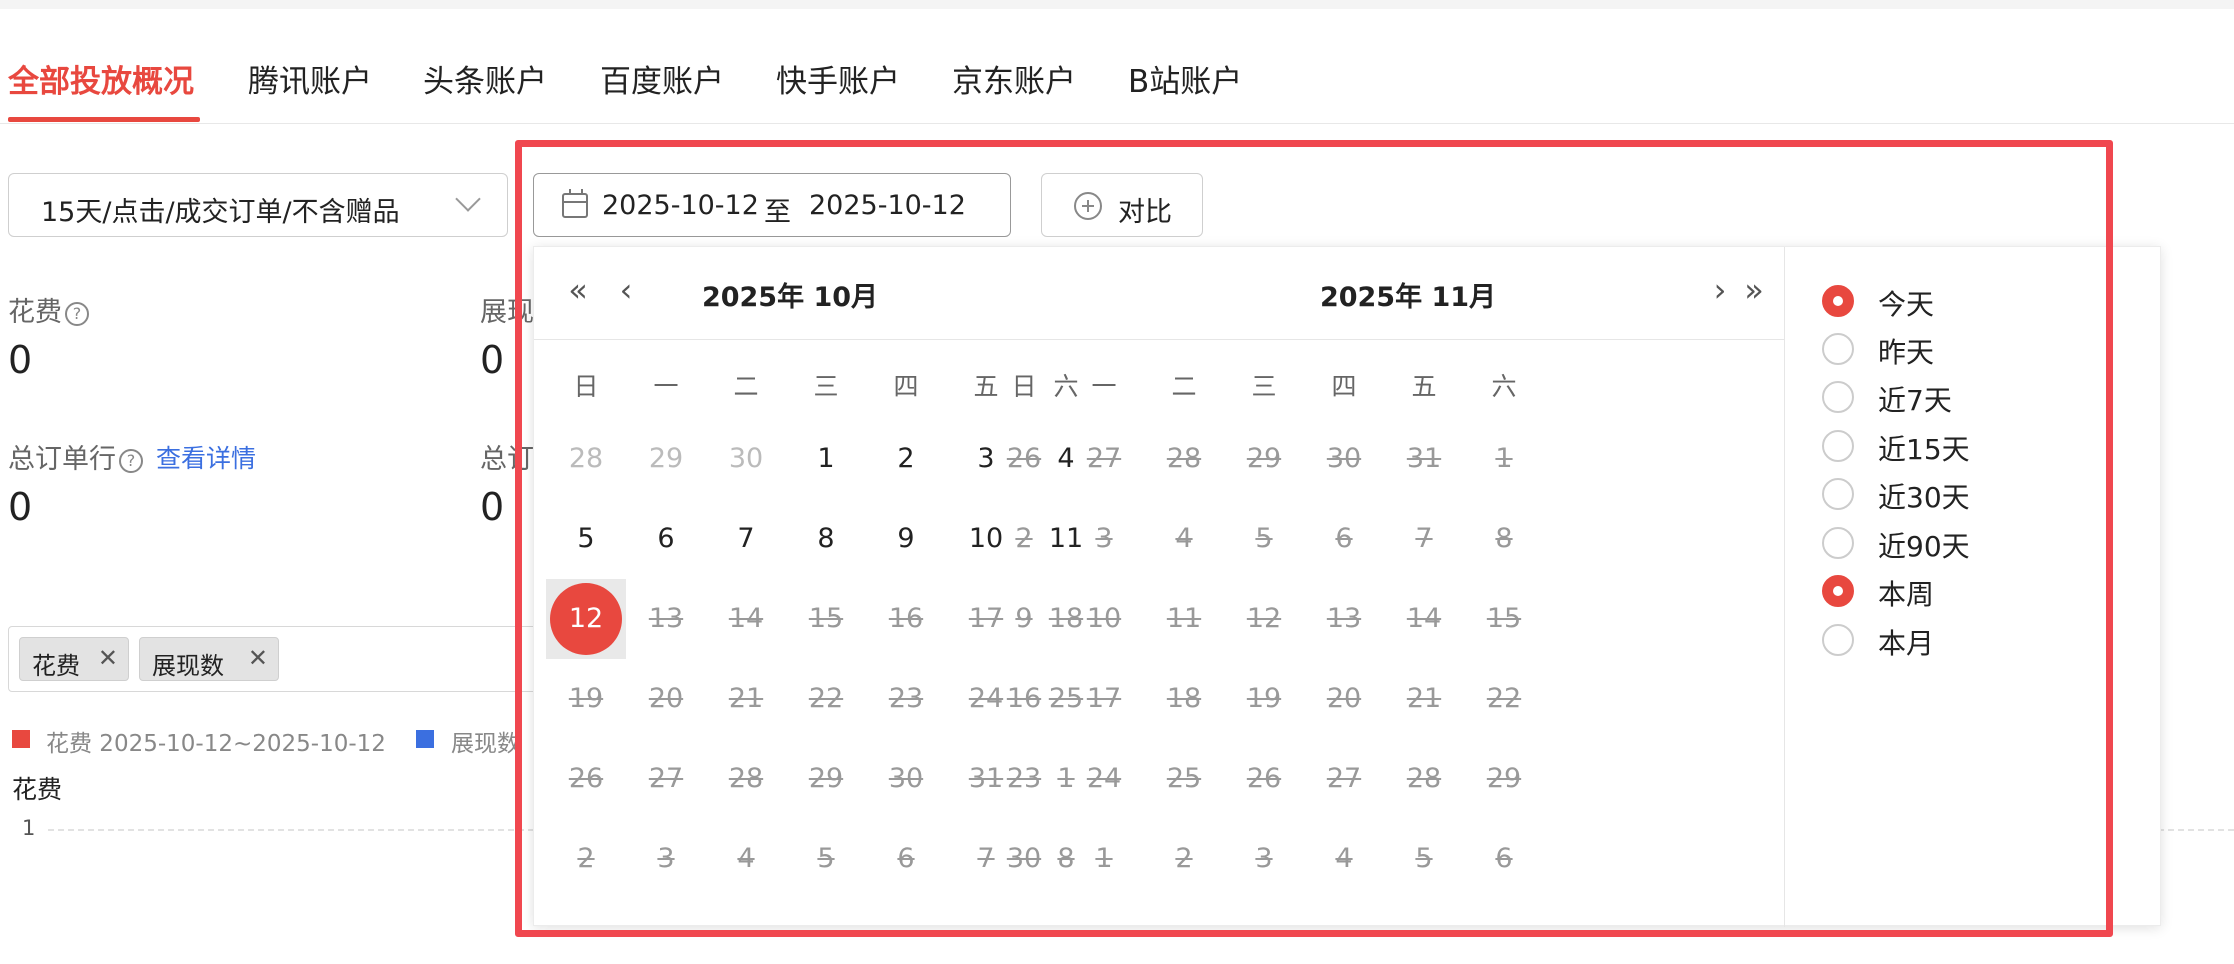 Image resolution: width=2234 pixels, height=964 pixels. Describe the element at coordinates (1122, 205) in the screenshot. I see `compare-button: 对比` at that location.